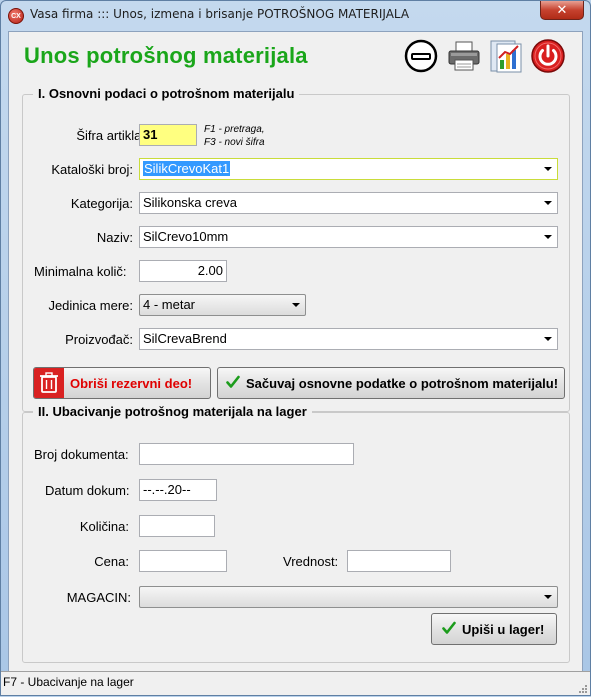  I want to click on minimalna-input: 2.00, so click(183, 271).